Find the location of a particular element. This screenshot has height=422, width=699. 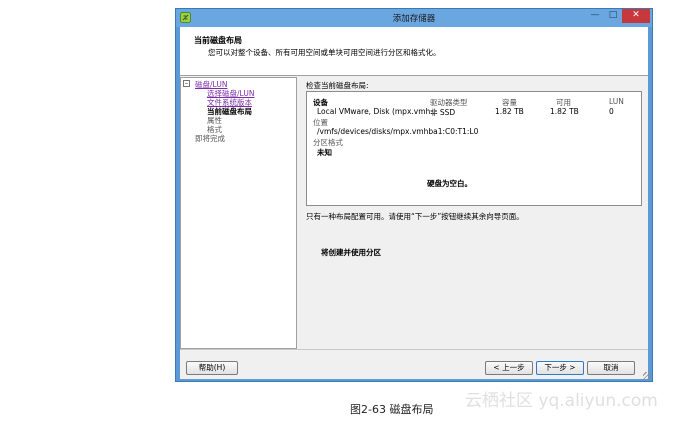

lun-value: 0 is located at coordinates (611, 111).